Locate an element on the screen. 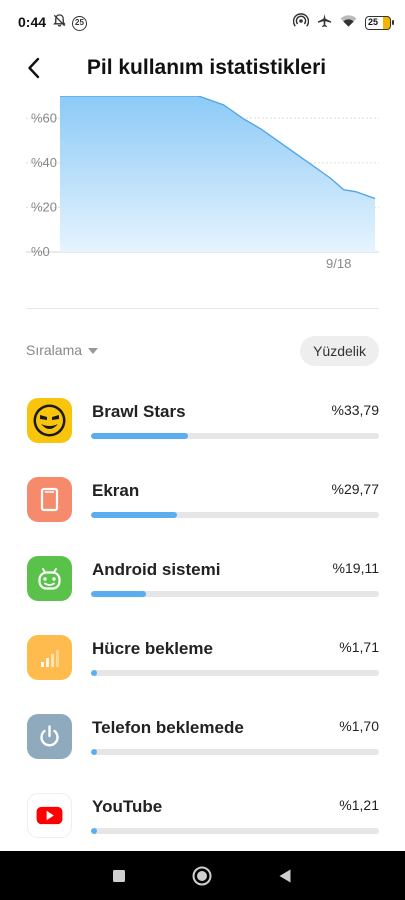  app-row-brawl-stars: Brawl Stars %33,79 is located at coordinates (202, 423).